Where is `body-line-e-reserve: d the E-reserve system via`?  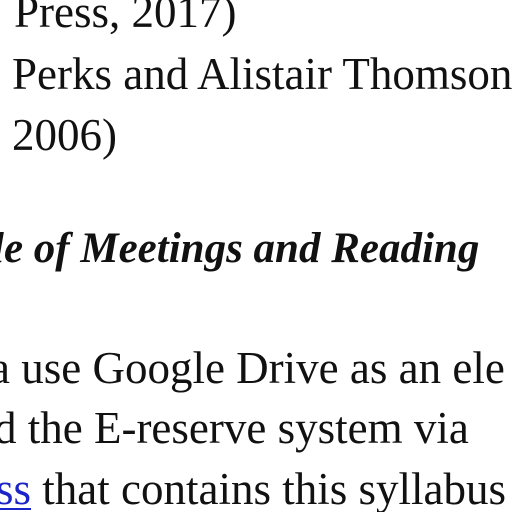 body-line-e-reserve: d the E-reserve system via is located at coordinates (234, 428).